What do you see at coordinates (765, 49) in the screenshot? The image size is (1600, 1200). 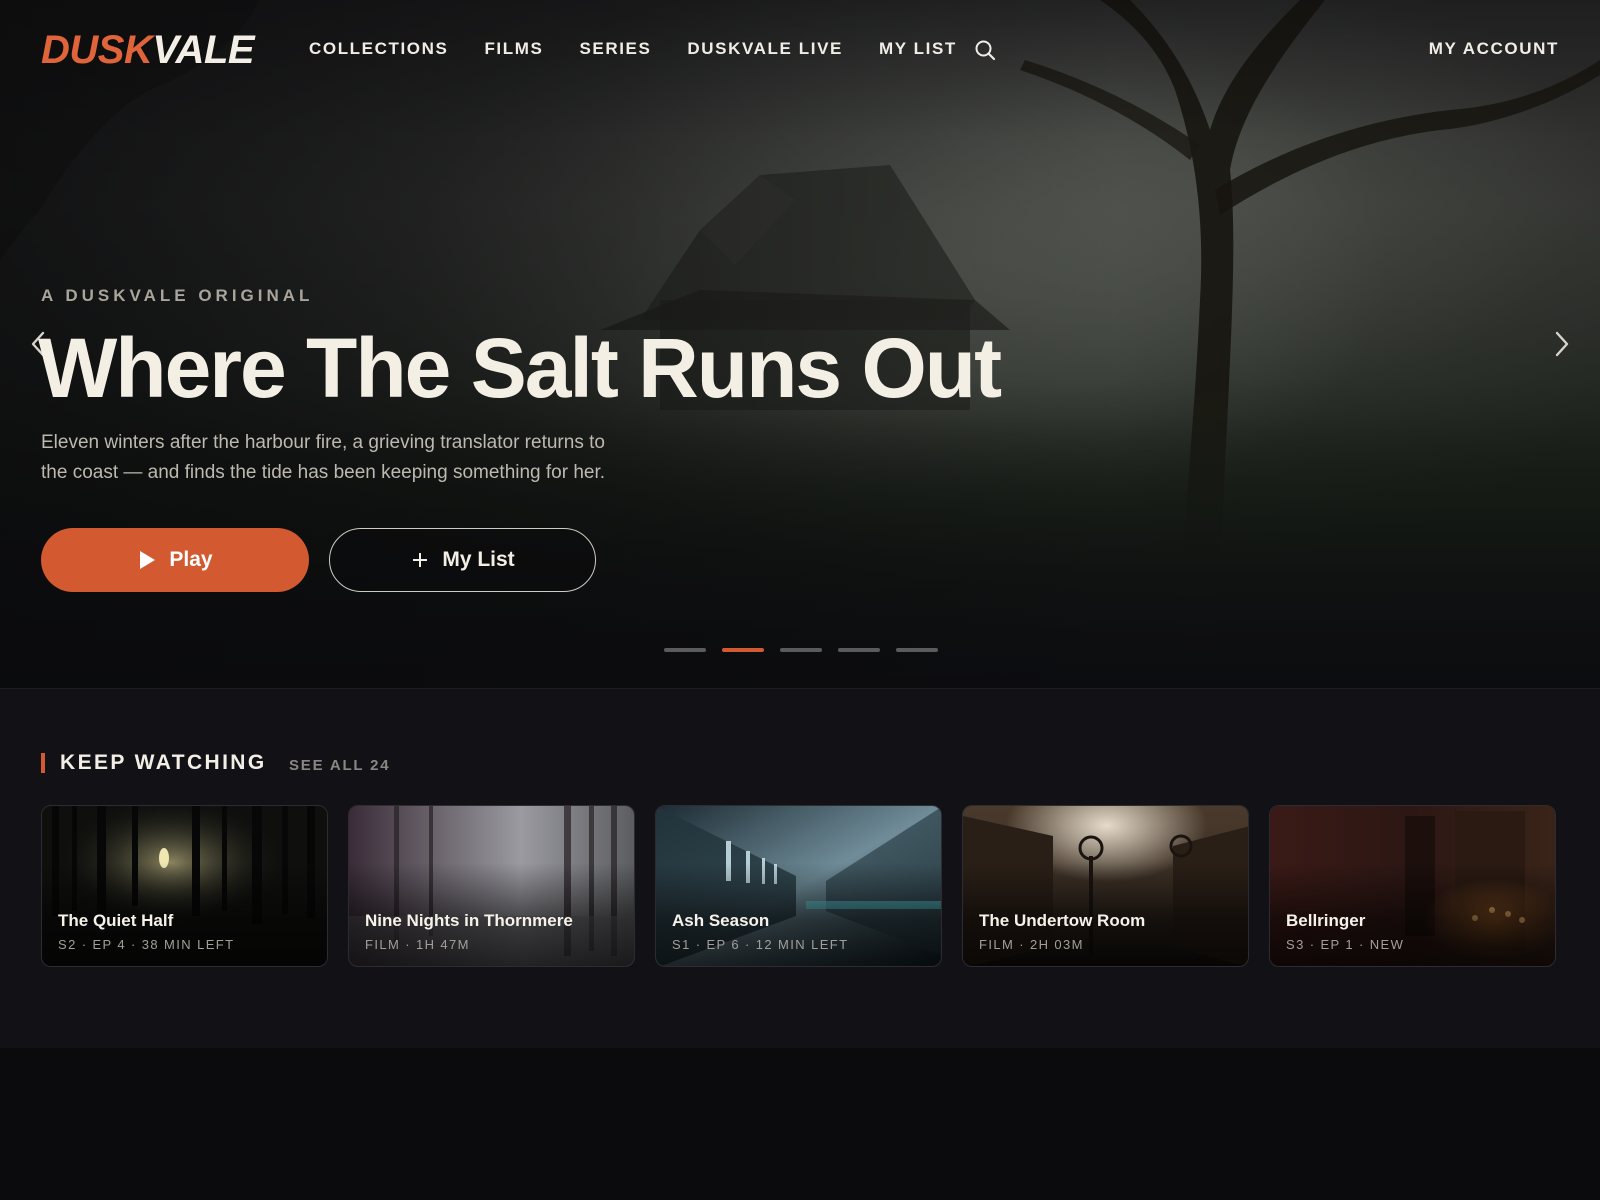 I see `nav-link-duskvale-live: DUSKVALE LIVE` at bounding box center [765, 49].